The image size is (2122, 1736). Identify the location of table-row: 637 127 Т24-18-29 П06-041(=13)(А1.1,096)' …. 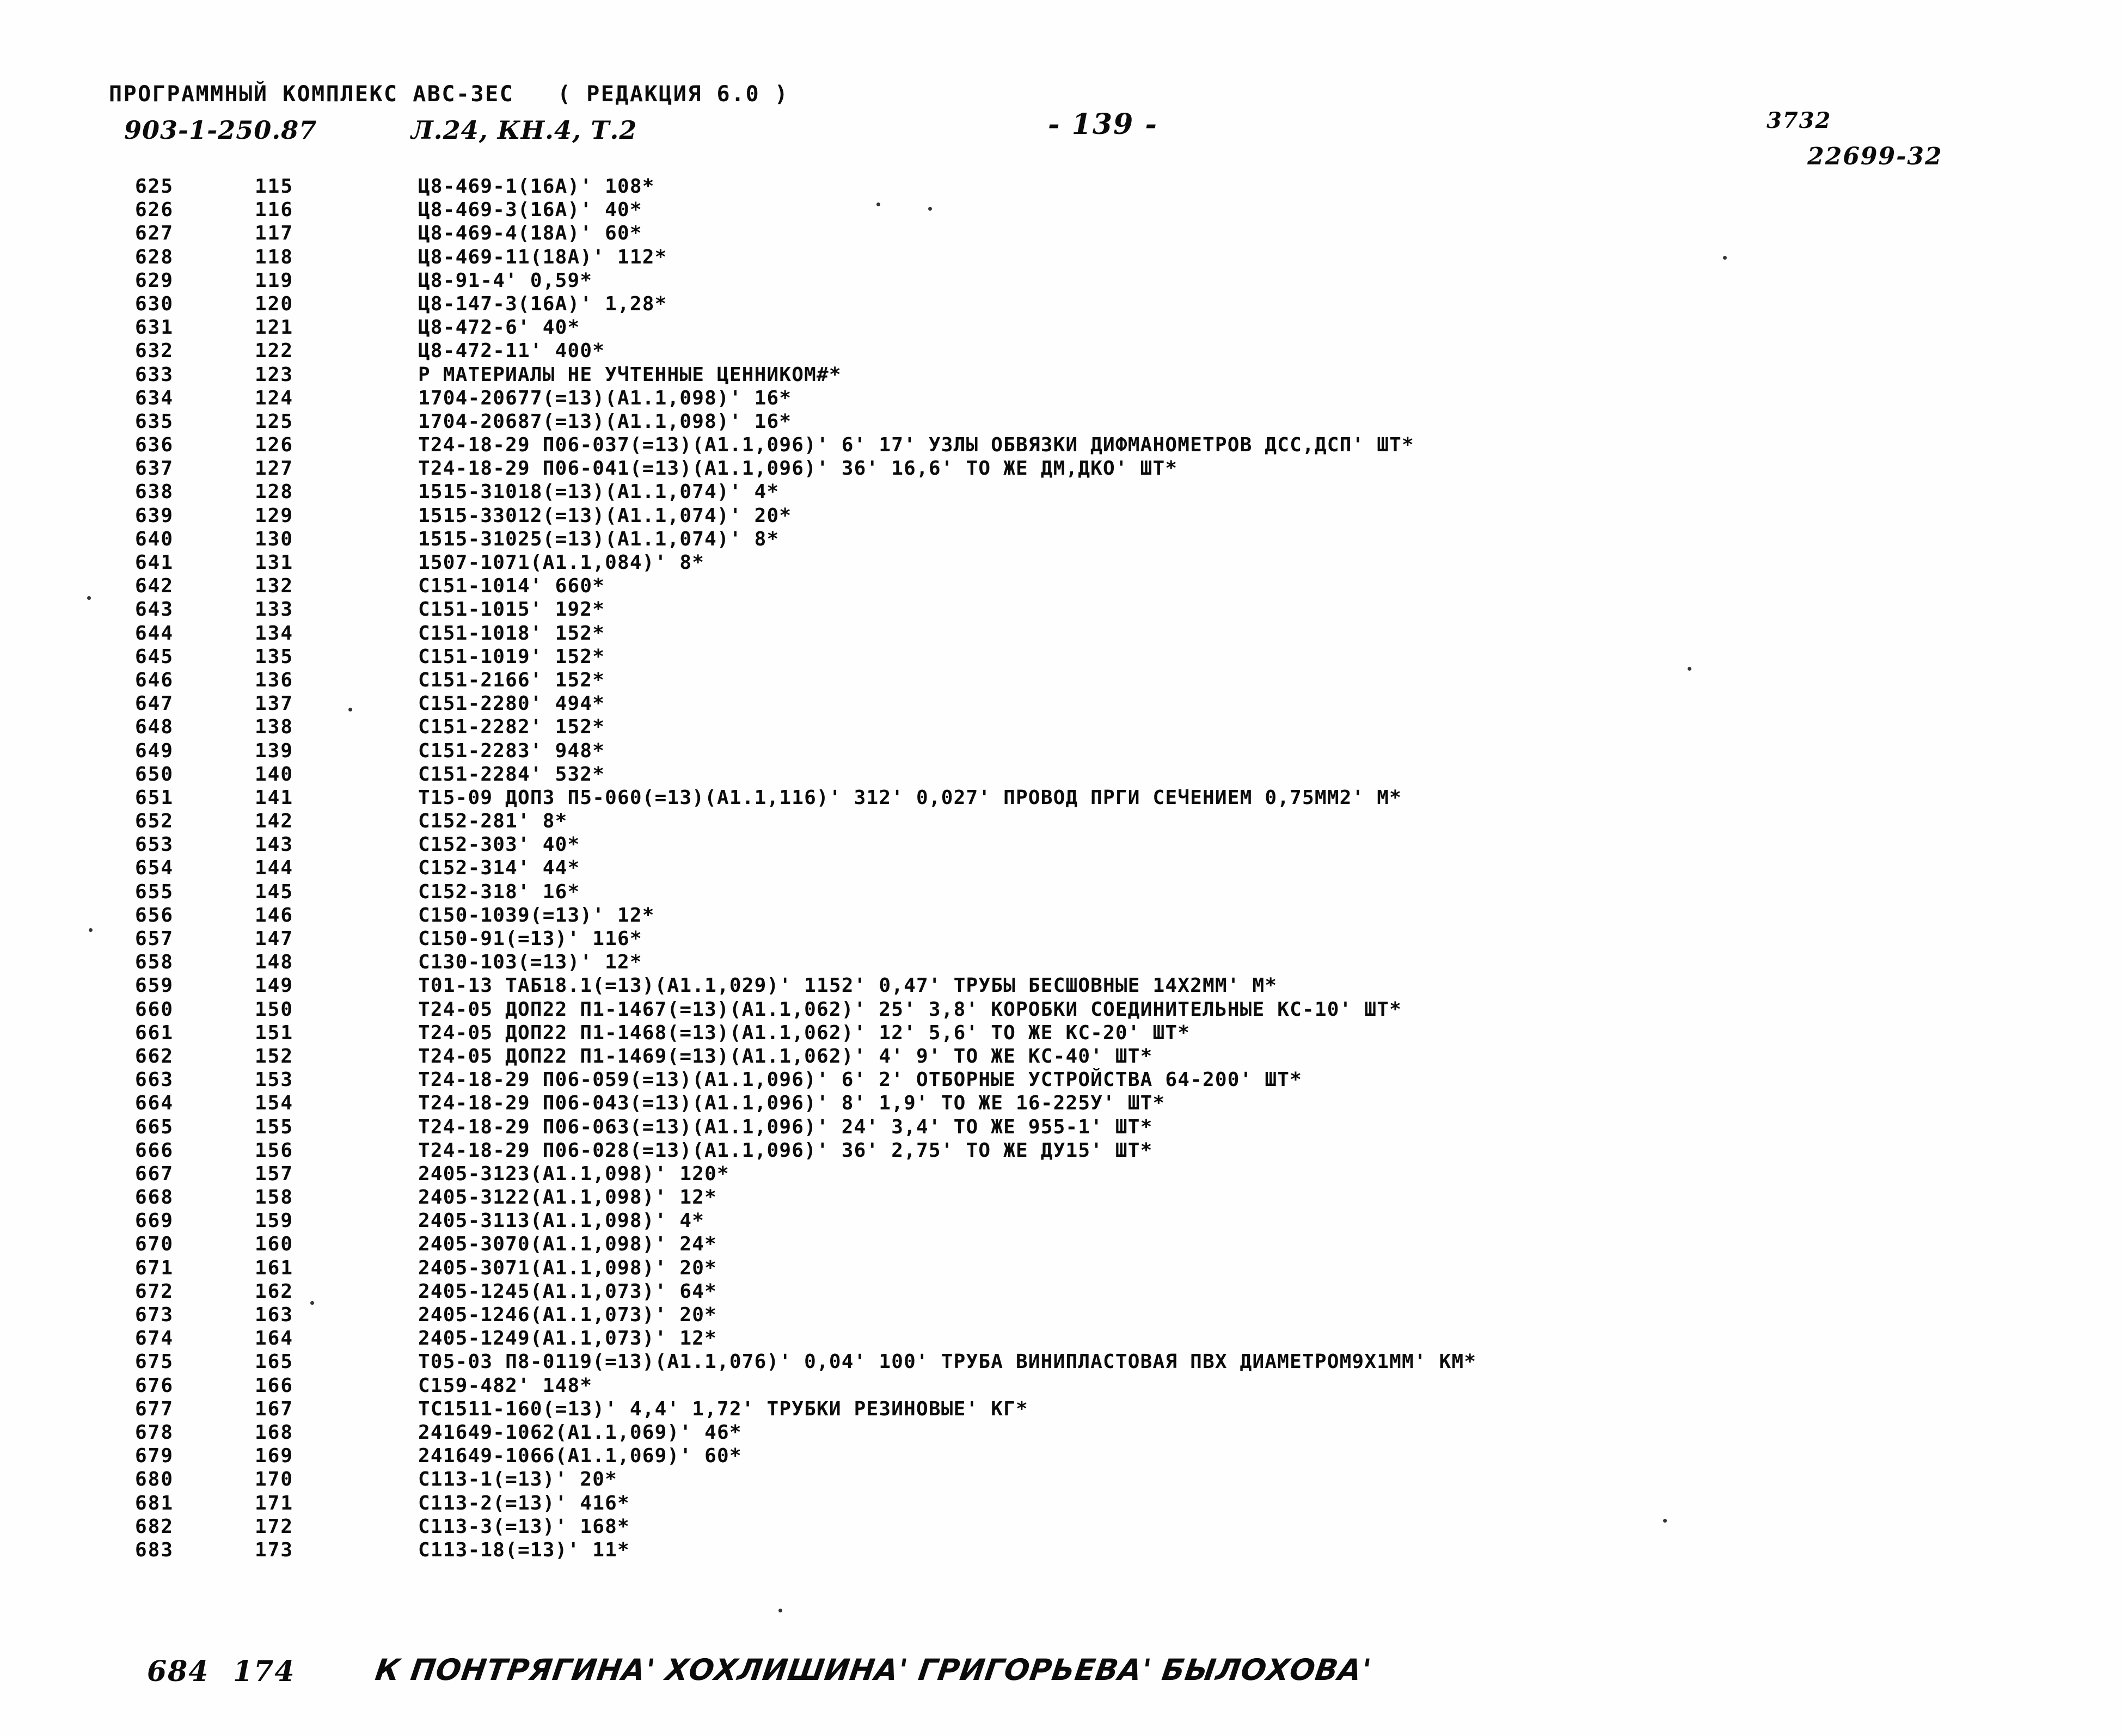
(1061, 469).